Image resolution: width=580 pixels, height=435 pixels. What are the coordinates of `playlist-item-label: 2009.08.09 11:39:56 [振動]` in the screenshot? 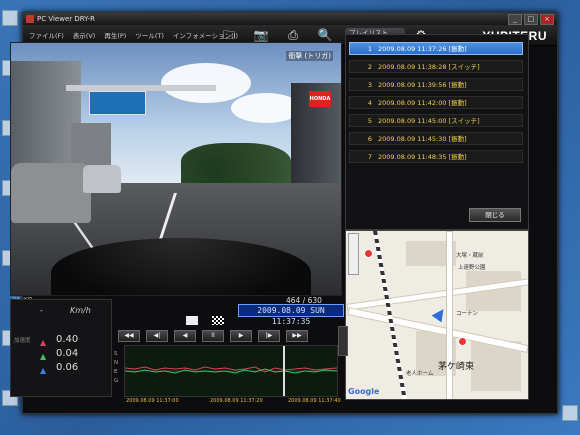 It's located at (422, 85).